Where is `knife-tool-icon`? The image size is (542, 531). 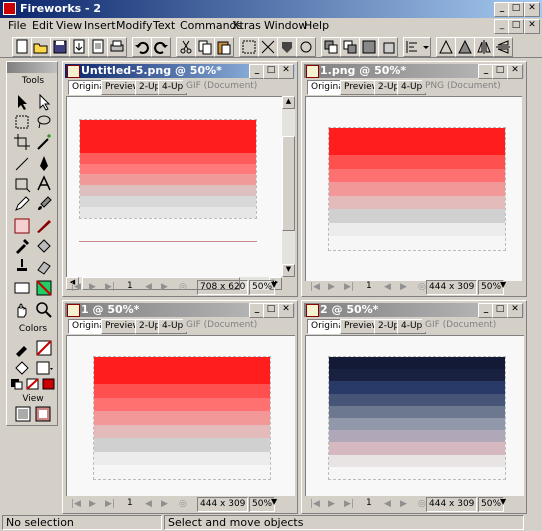
knife-tool-icon is located at coordinates (44, 226).